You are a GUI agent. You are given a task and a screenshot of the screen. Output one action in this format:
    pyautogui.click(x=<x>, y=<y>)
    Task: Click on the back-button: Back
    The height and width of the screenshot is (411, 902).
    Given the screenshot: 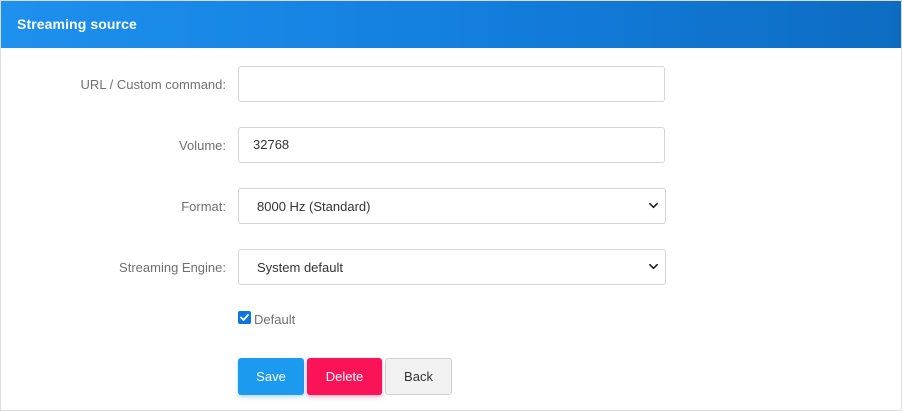 What is the action you would take?
    pyautogui.click(x=418, y=376)
    